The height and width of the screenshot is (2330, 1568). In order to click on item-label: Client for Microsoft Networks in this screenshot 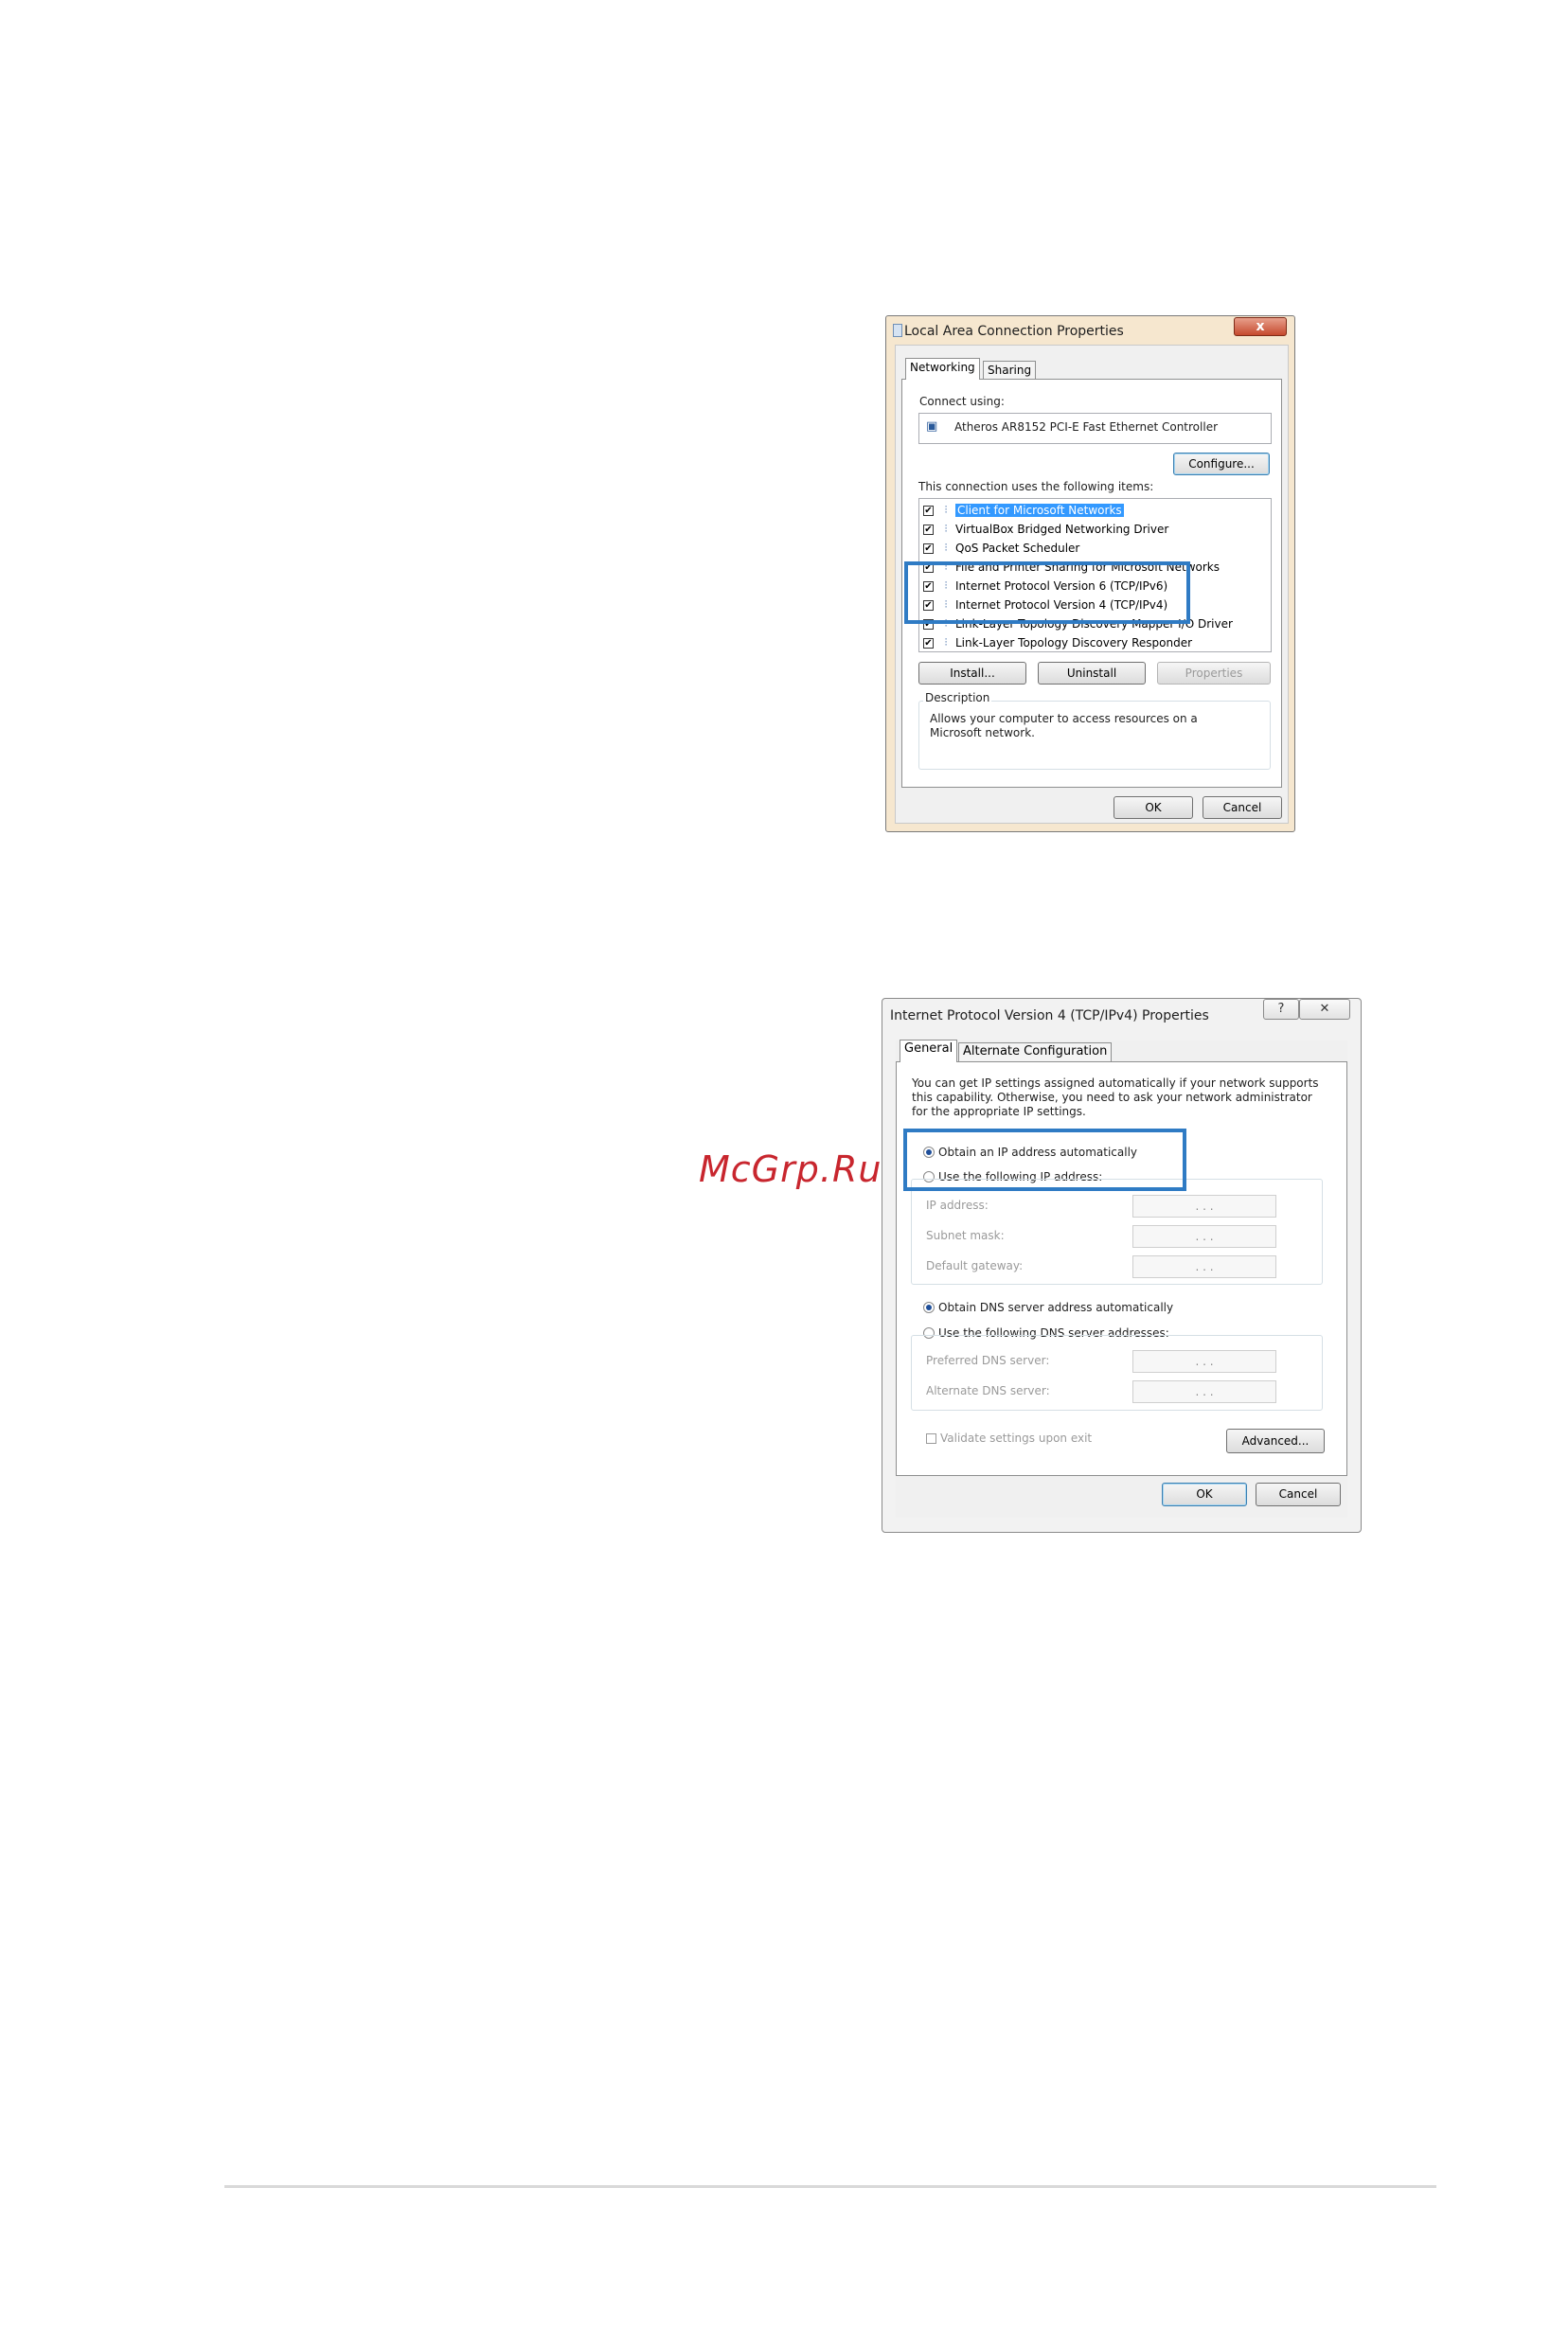, I will do `click(1039, 511)`.